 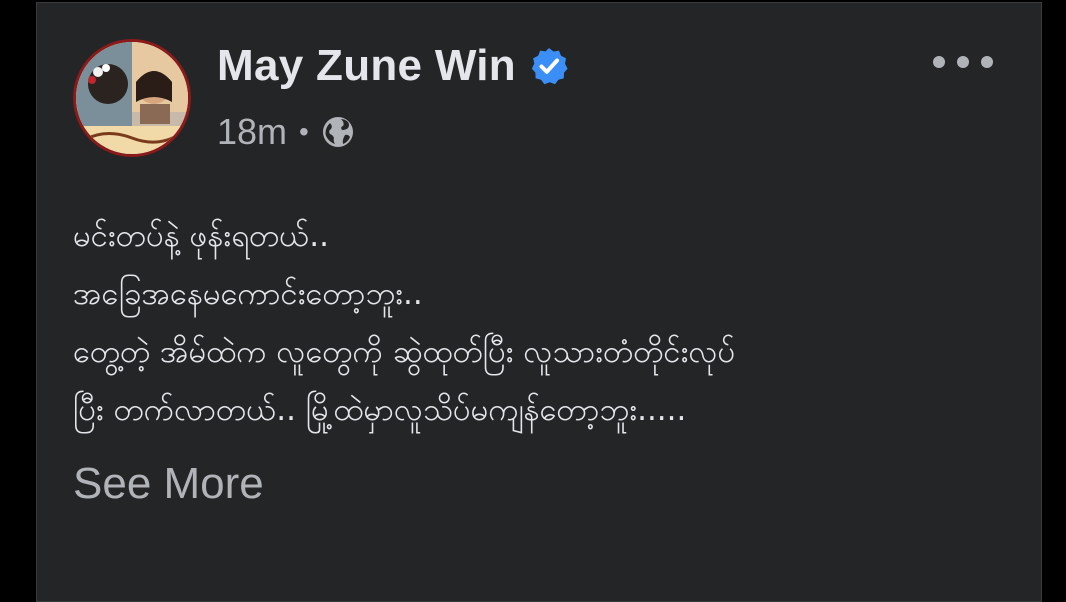 I want to click on post-meta: 18m •, so click(x=286, y=132).